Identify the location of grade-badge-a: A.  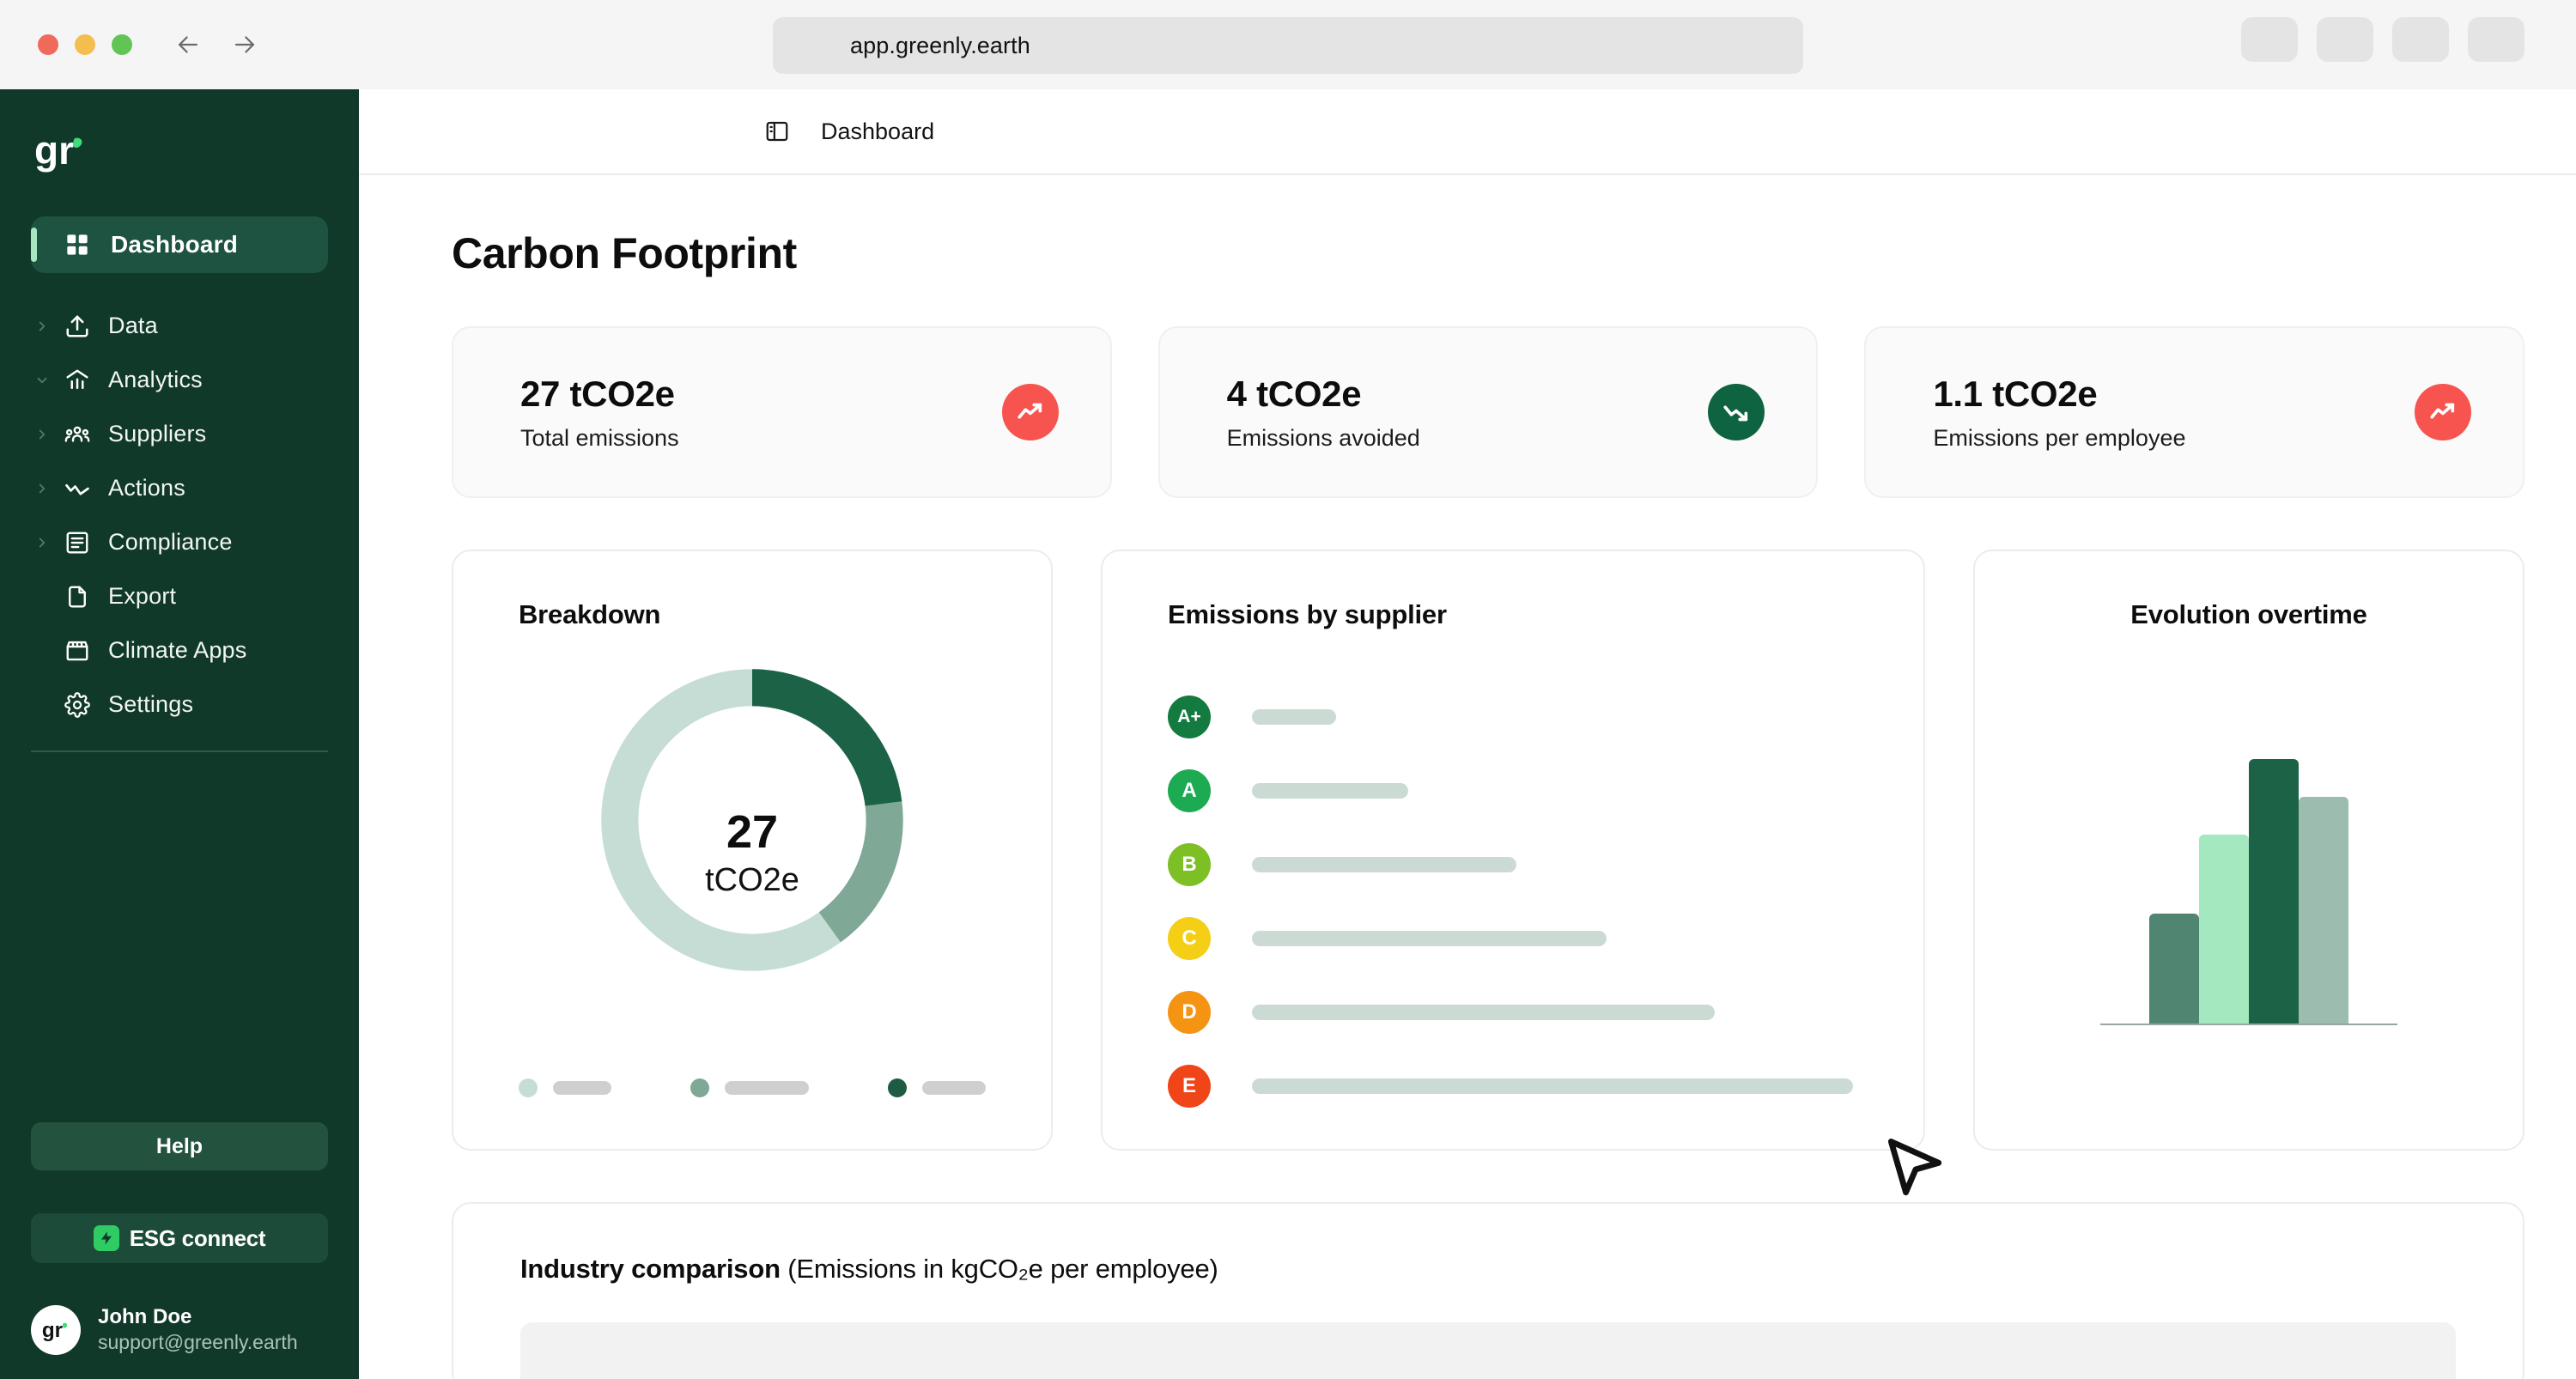
(1189, 790).